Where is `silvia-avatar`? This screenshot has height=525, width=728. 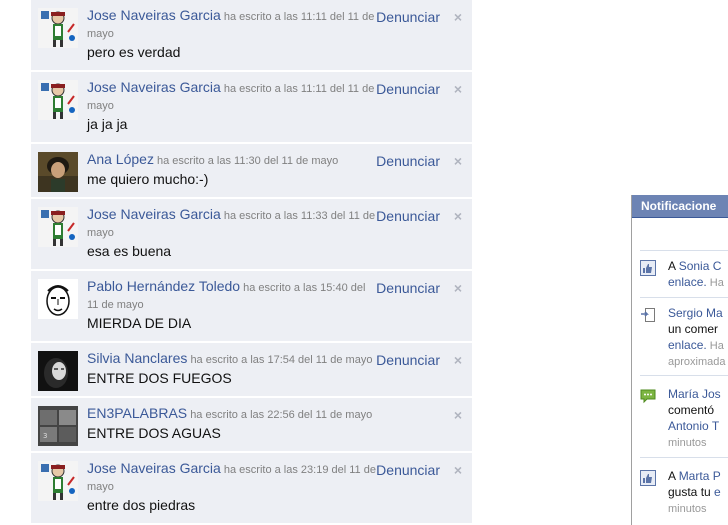
silvia-avatar is located at coordinates (58, 371).